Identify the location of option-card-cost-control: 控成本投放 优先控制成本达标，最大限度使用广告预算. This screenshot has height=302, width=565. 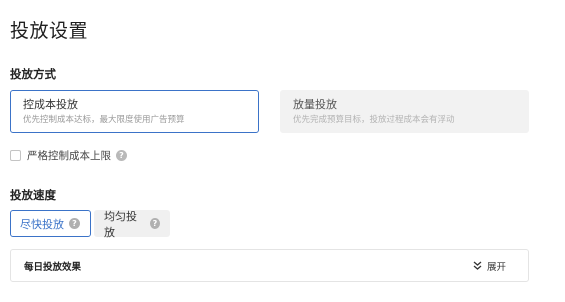
(134, 111).